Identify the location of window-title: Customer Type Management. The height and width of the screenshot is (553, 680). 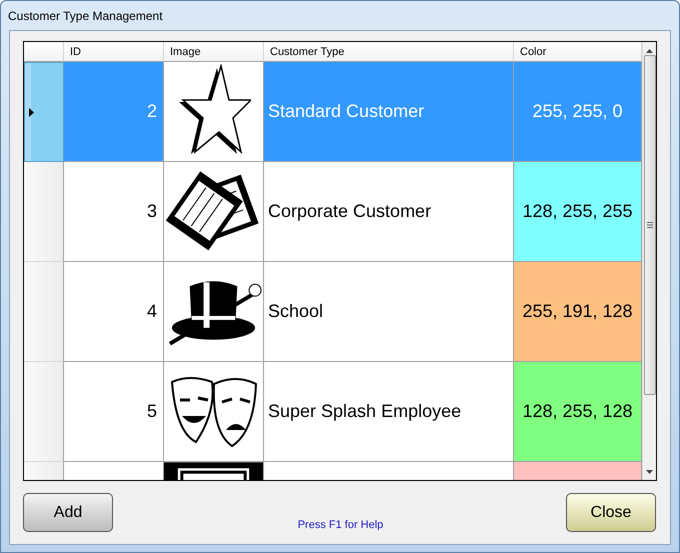
(85, 15).